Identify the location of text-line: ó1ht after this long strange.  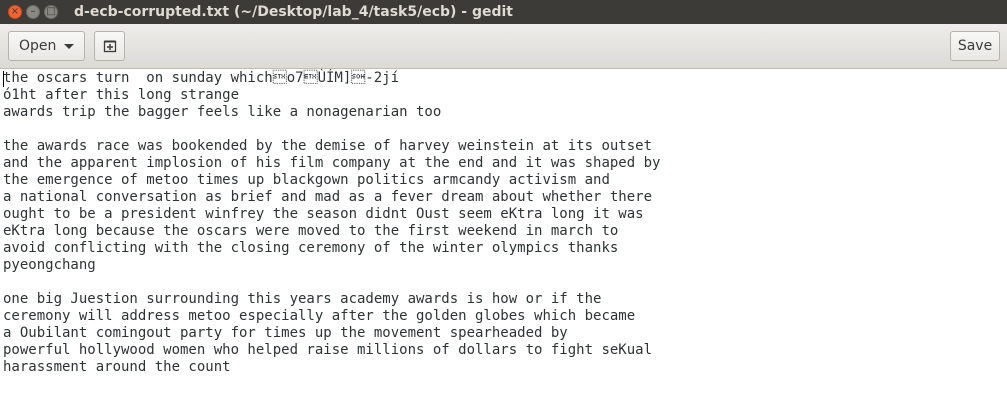
(121, 95).